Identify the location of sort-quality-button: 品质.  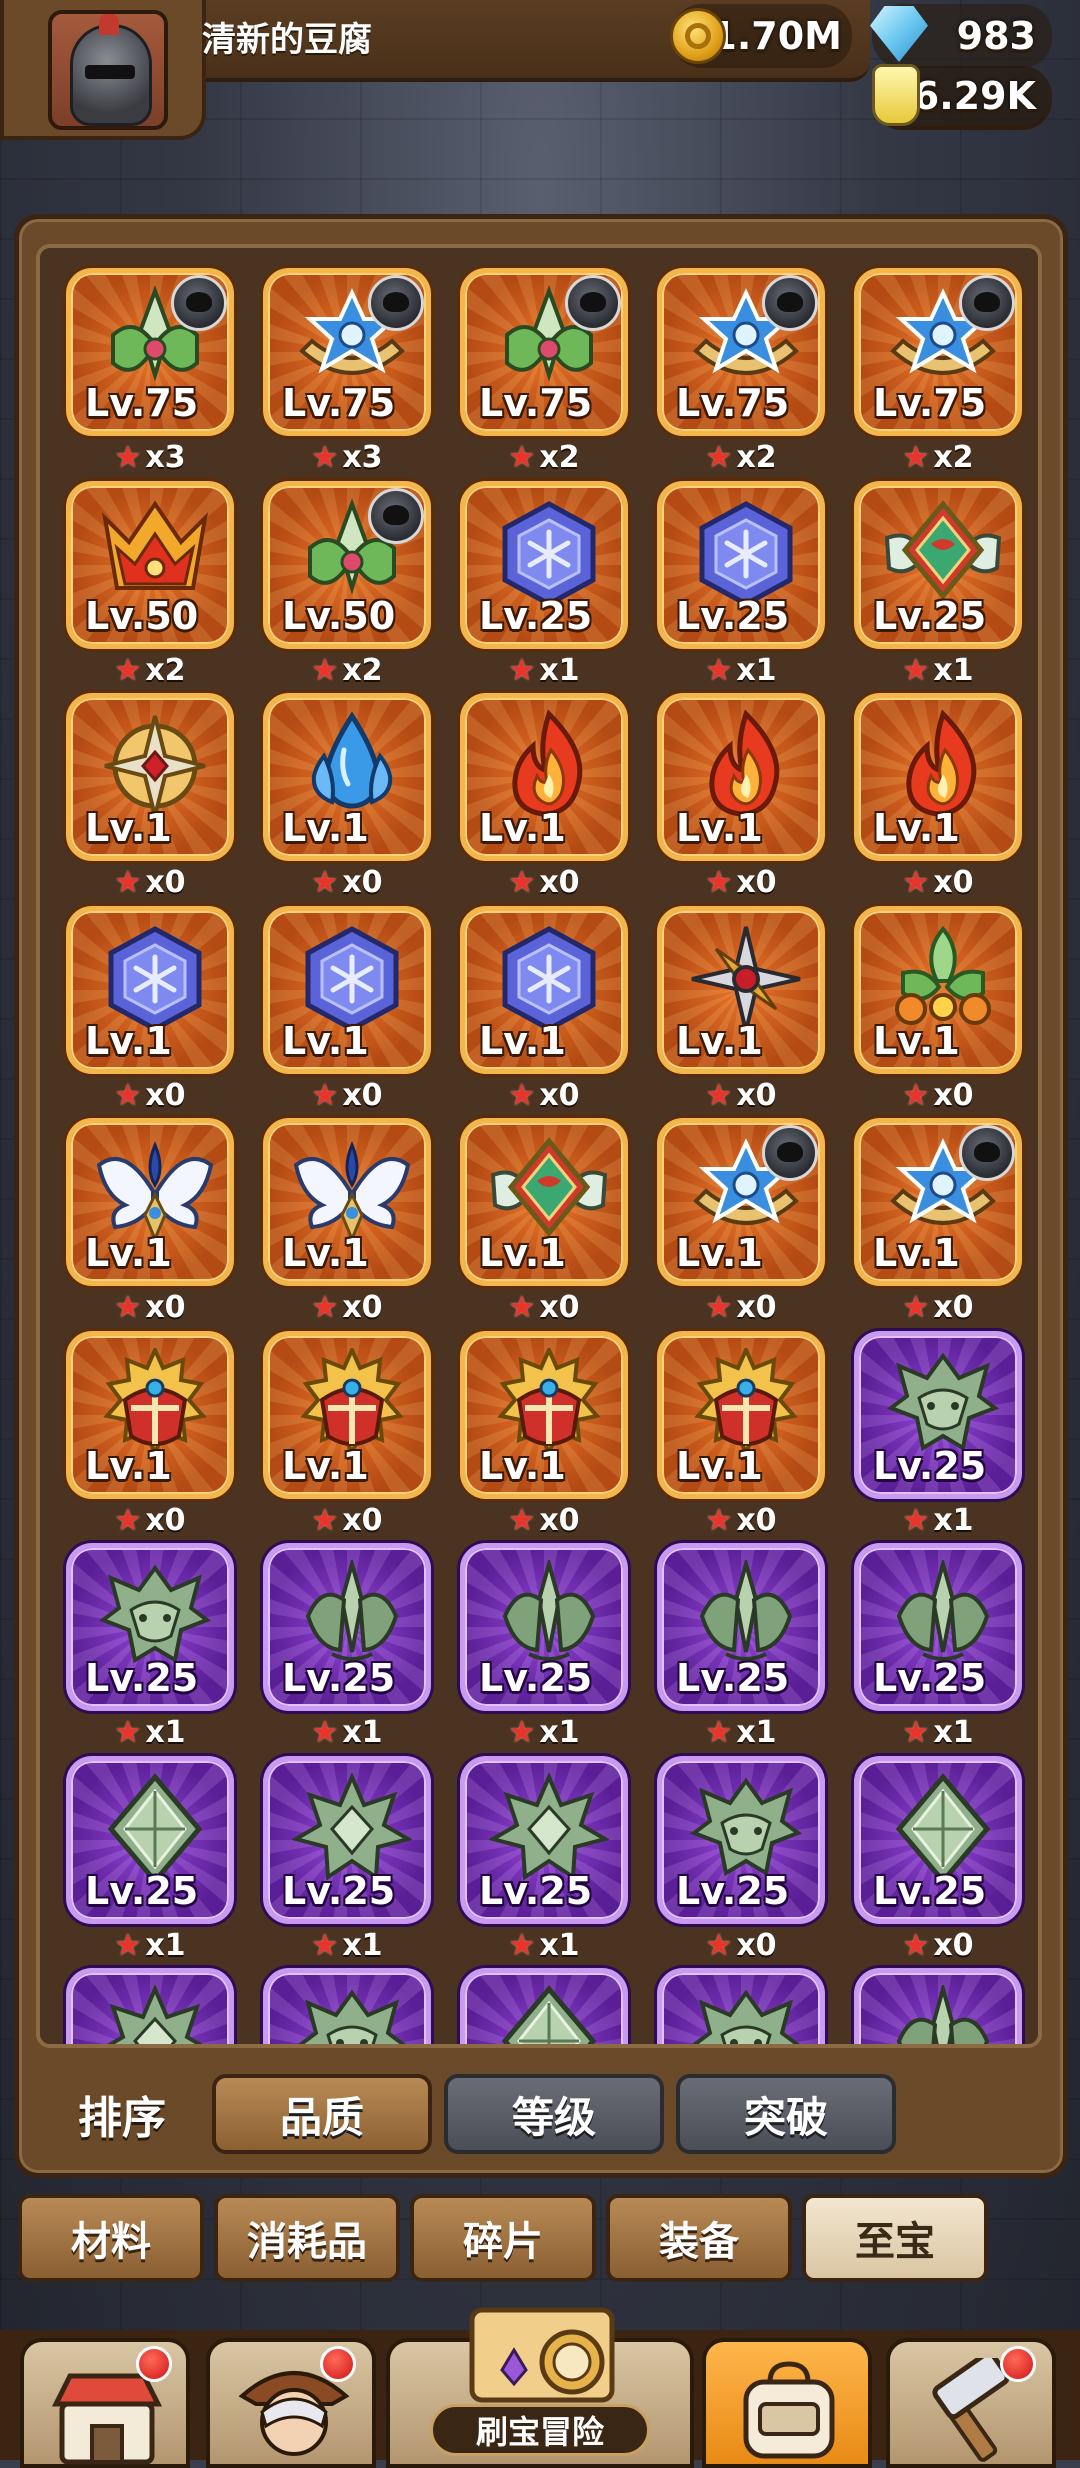
(322, 2114).